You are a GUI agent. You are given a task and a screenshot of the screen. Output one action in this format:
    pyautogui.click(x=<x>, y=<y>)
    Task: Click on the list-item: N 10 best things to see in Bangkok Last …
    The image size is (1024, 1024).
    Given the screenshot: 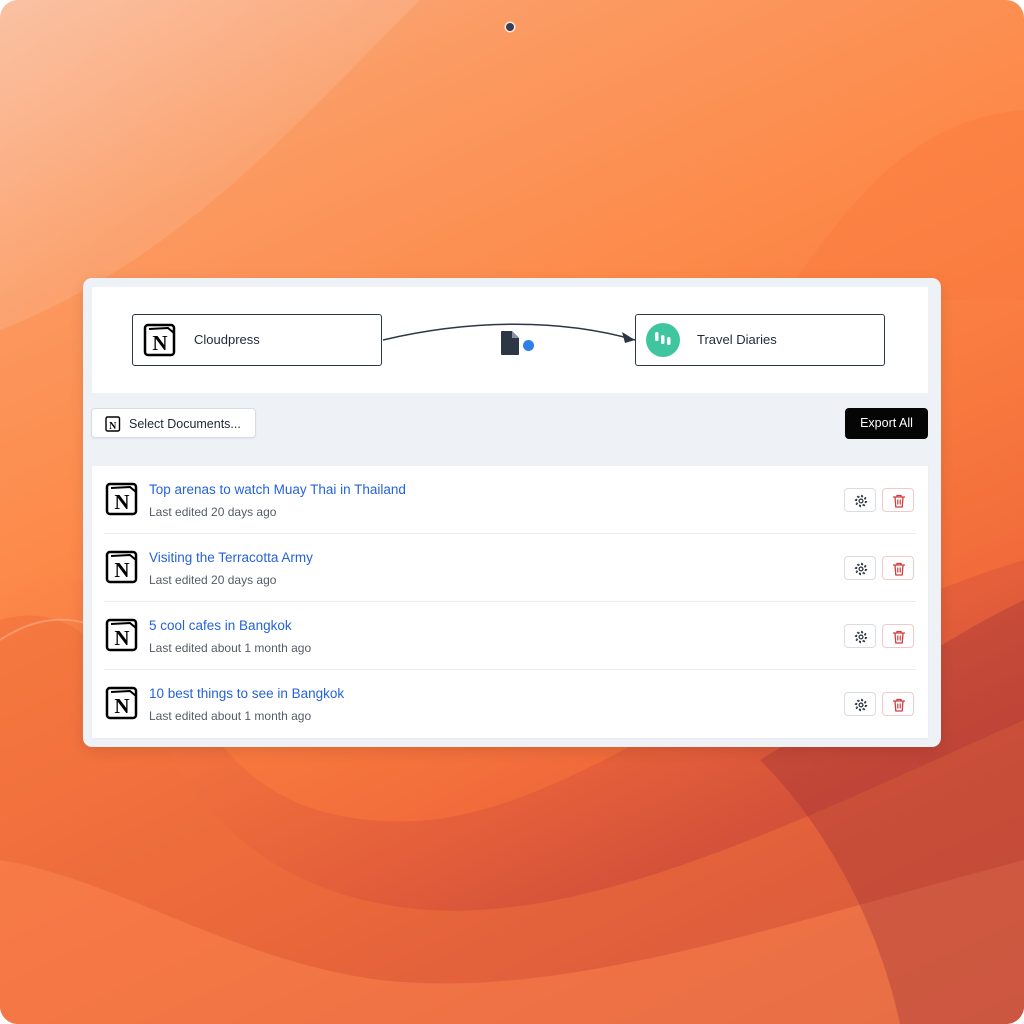 What is the action you would take?
    pyautogui.click(x=510, y=704)
    